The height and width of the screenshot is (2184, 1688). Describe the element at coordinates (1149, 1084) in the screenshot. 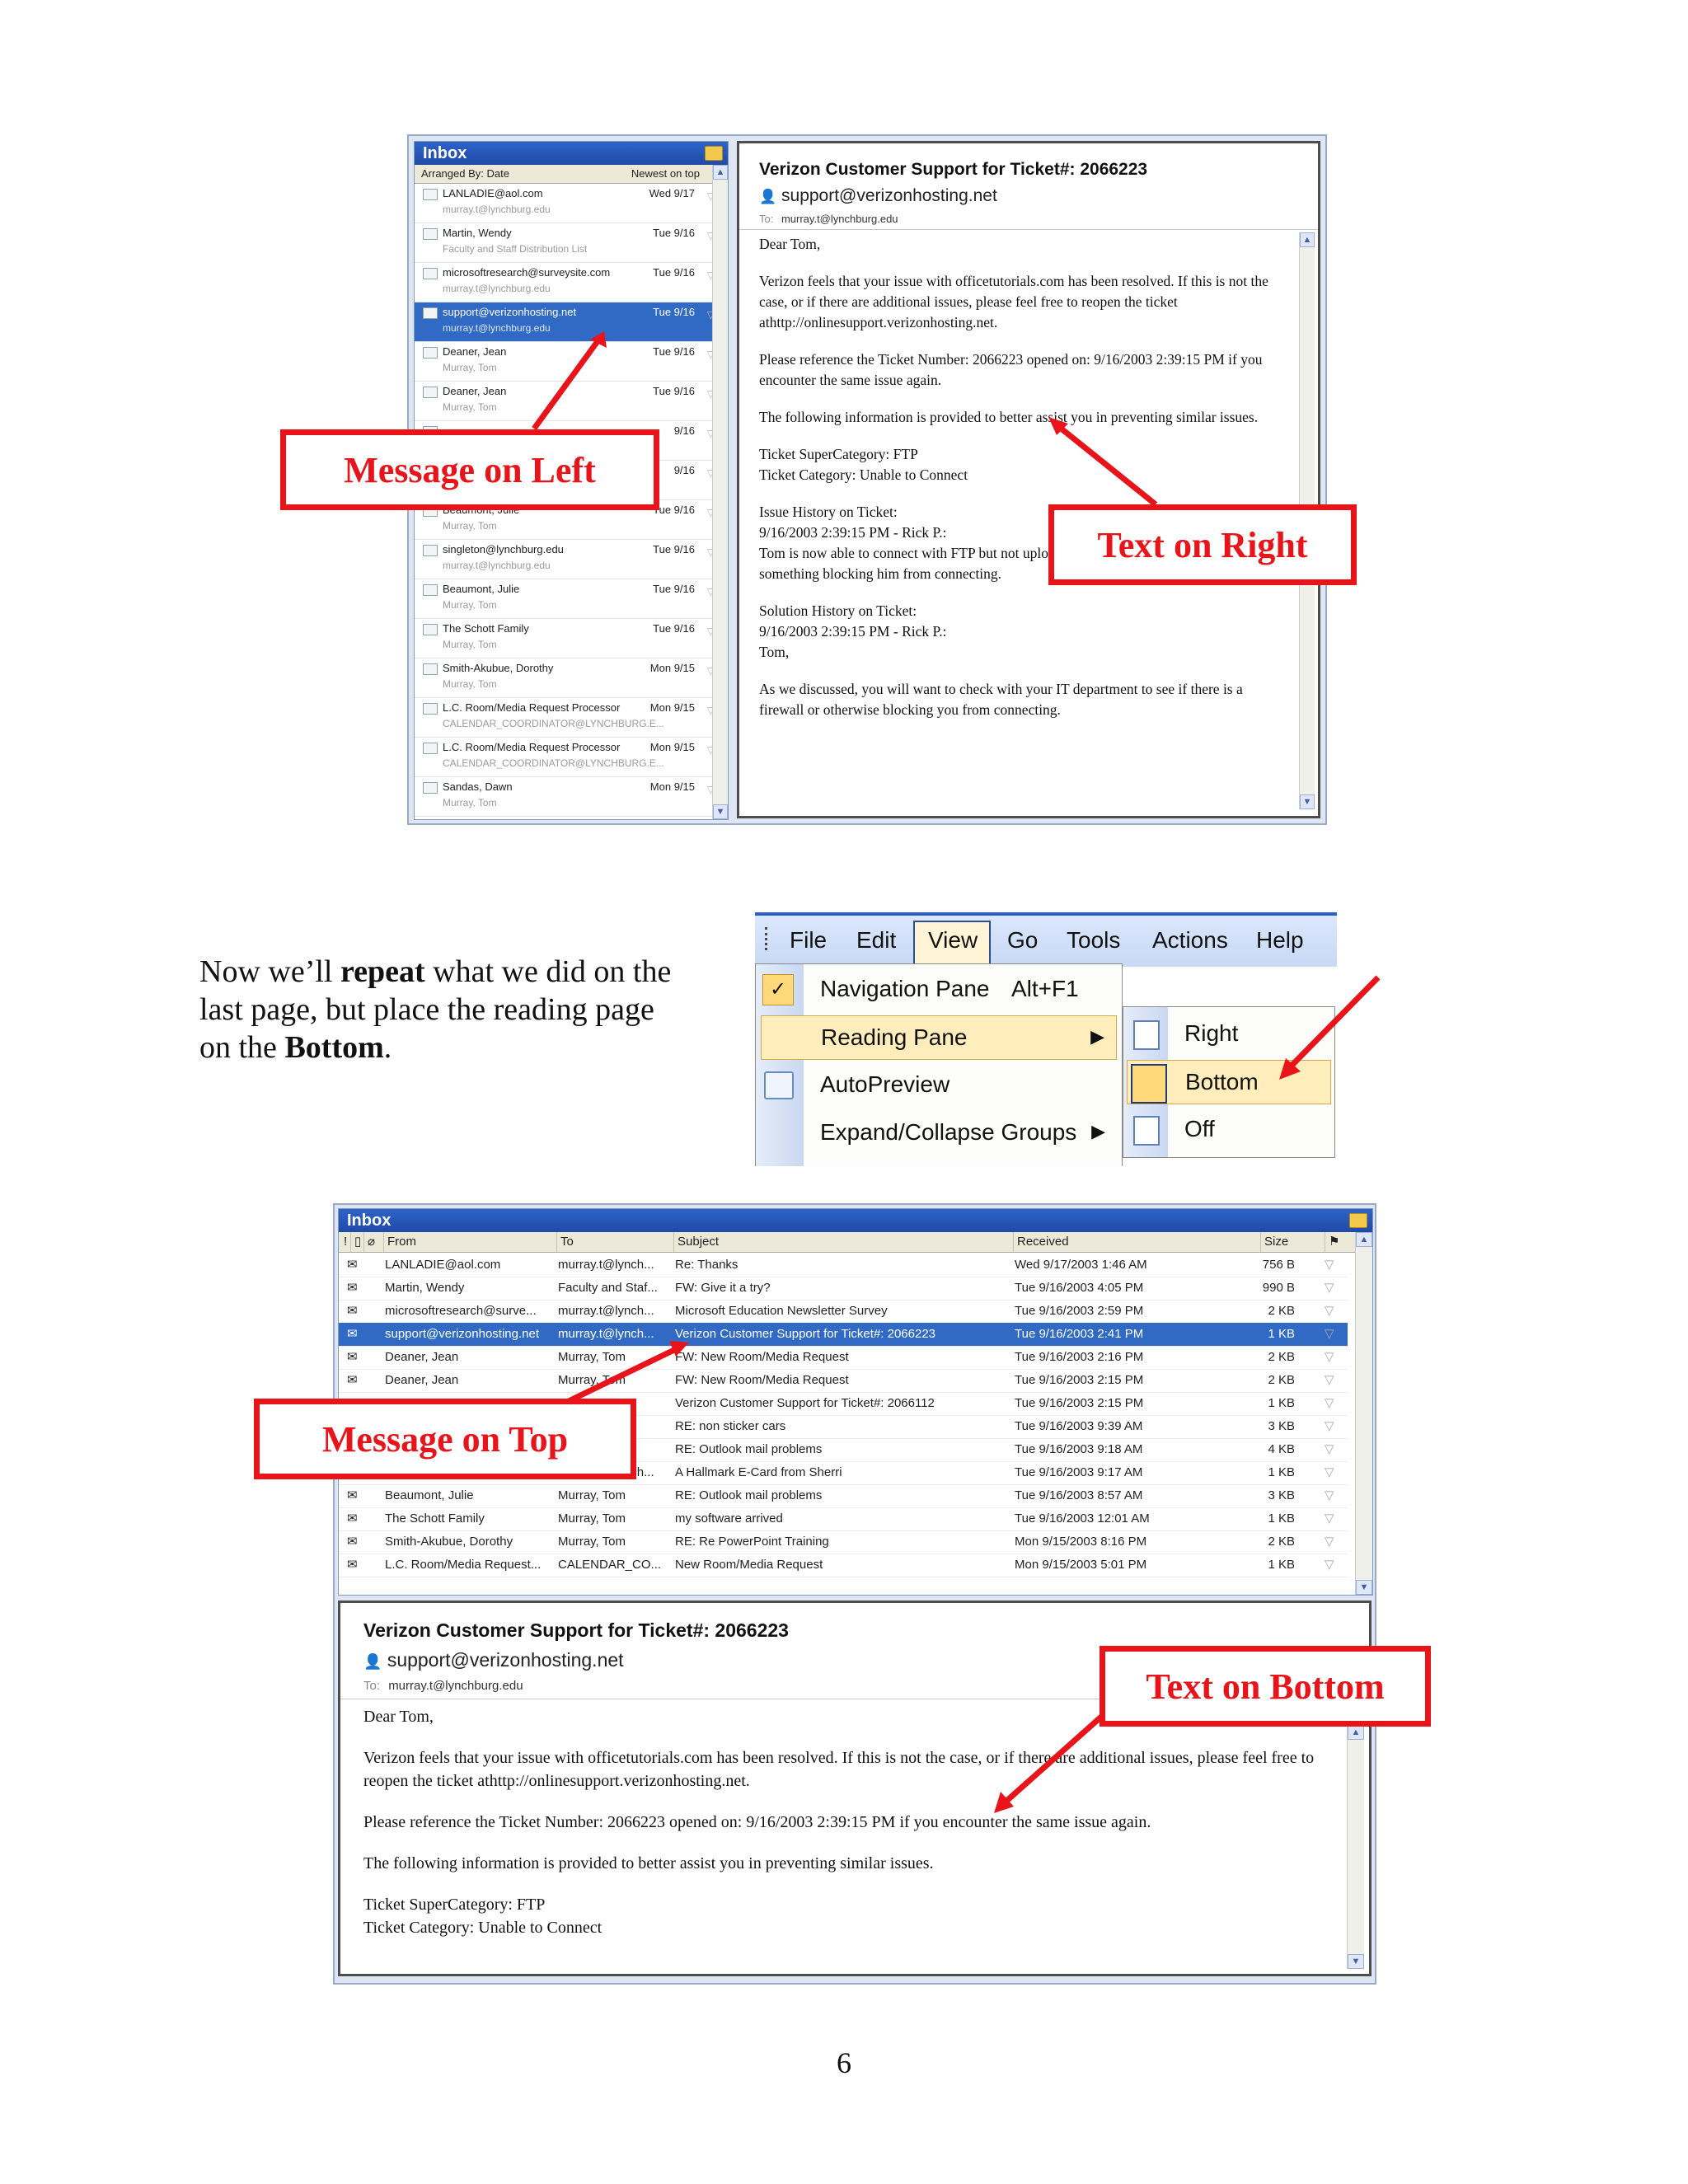

I see `pane-bottom-icon` at that location.